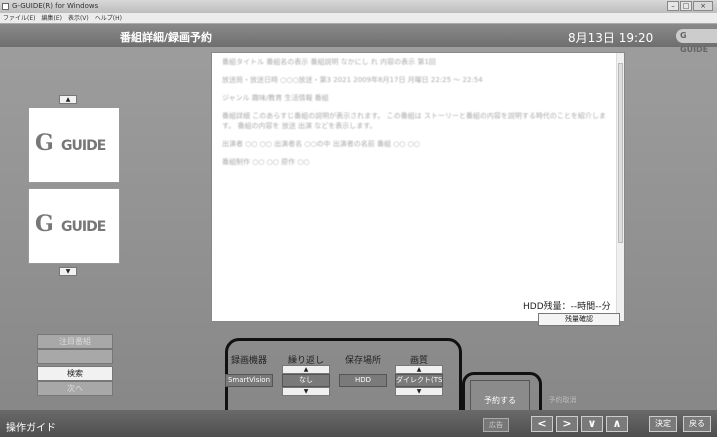 The width and height of the screenshot is (717, 437). What do you see at coordinates (358, 39) in the screenshot?
I see `header-bar: 番組詳細/録画予約 8月13日 19:20 G GUIDE` at bounding box center [358, 39].